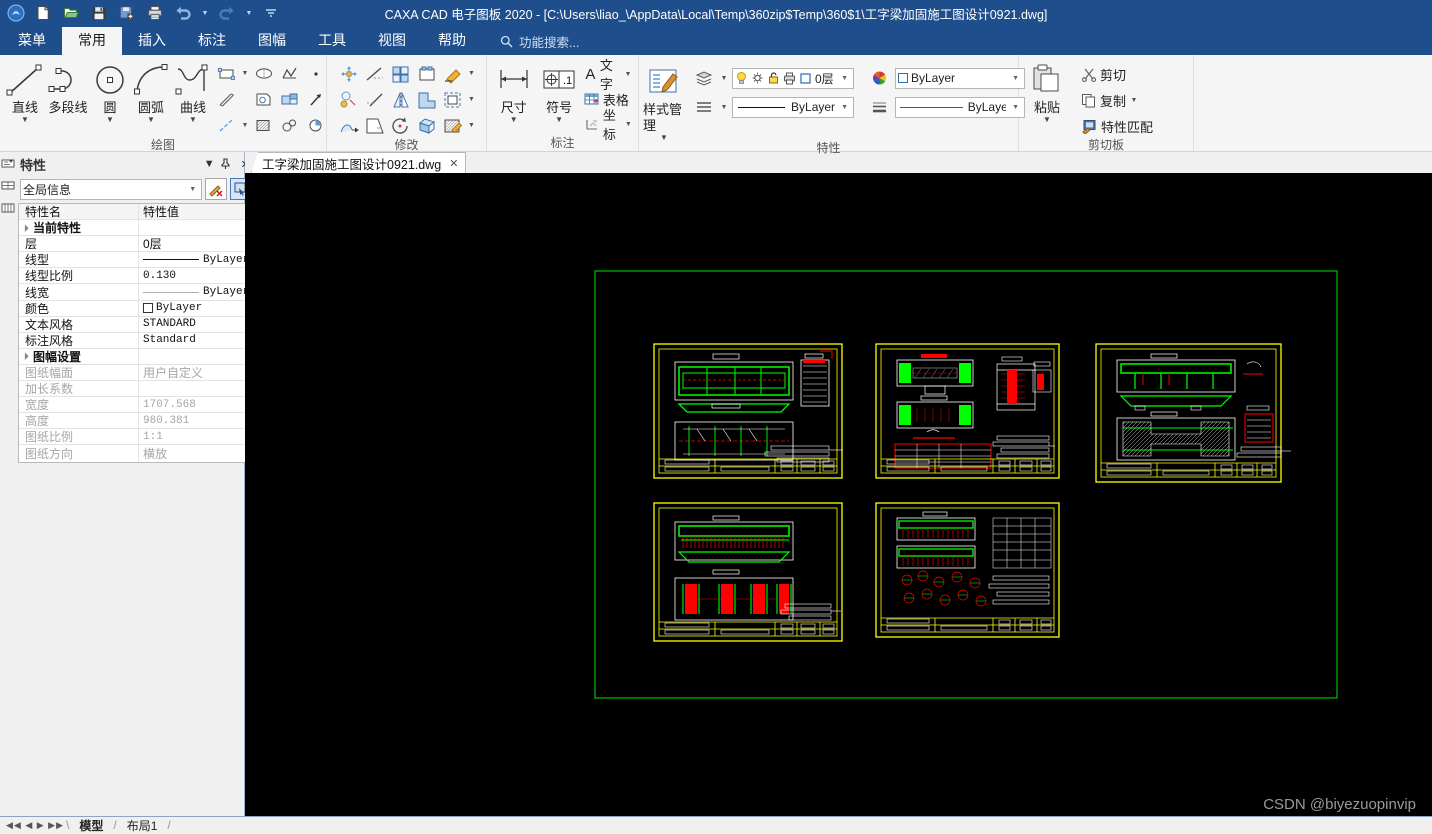 This screenshot has width=1432, height=834. What do you see at coordinates (289, 74) in the screenshot?
I see `polygon-curve-icon` at bounding box center [289, 74].